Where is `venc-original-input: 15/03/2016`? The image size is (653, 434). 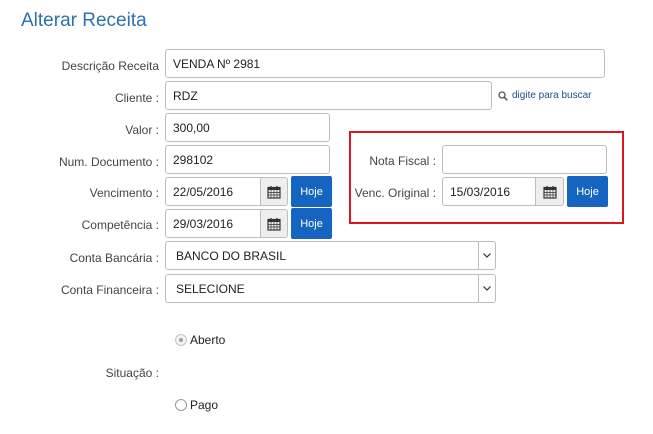 venc-original-input: 15/03/2016 is located at coordinates (489, 191).